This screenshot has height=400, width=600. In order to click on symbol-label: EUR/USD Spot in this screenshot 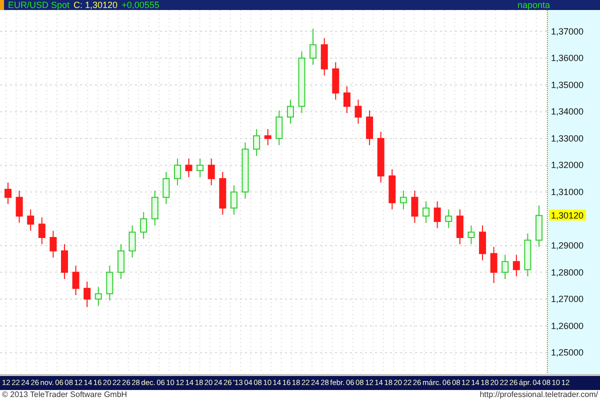, I will do `click(39, 5)`.